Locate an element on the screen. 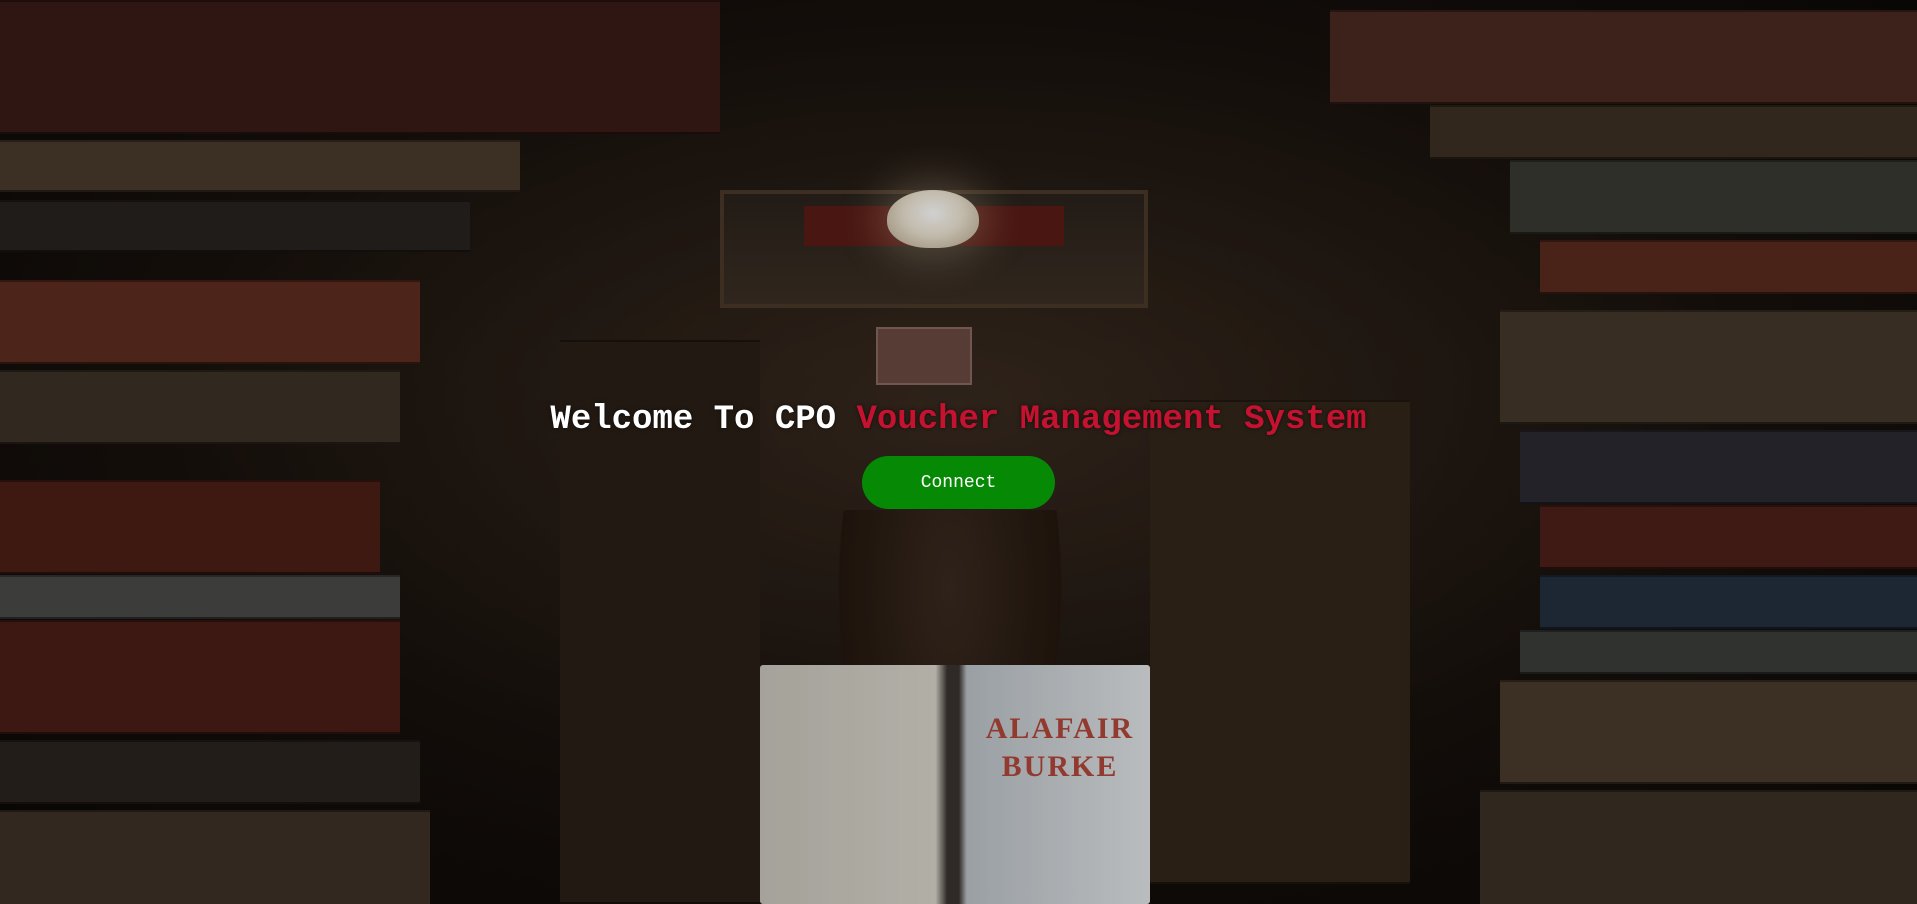 This screenshot has width=1917, height=904. welcome-prefix: Welcome To CPO is located at coordinates (703, 420).